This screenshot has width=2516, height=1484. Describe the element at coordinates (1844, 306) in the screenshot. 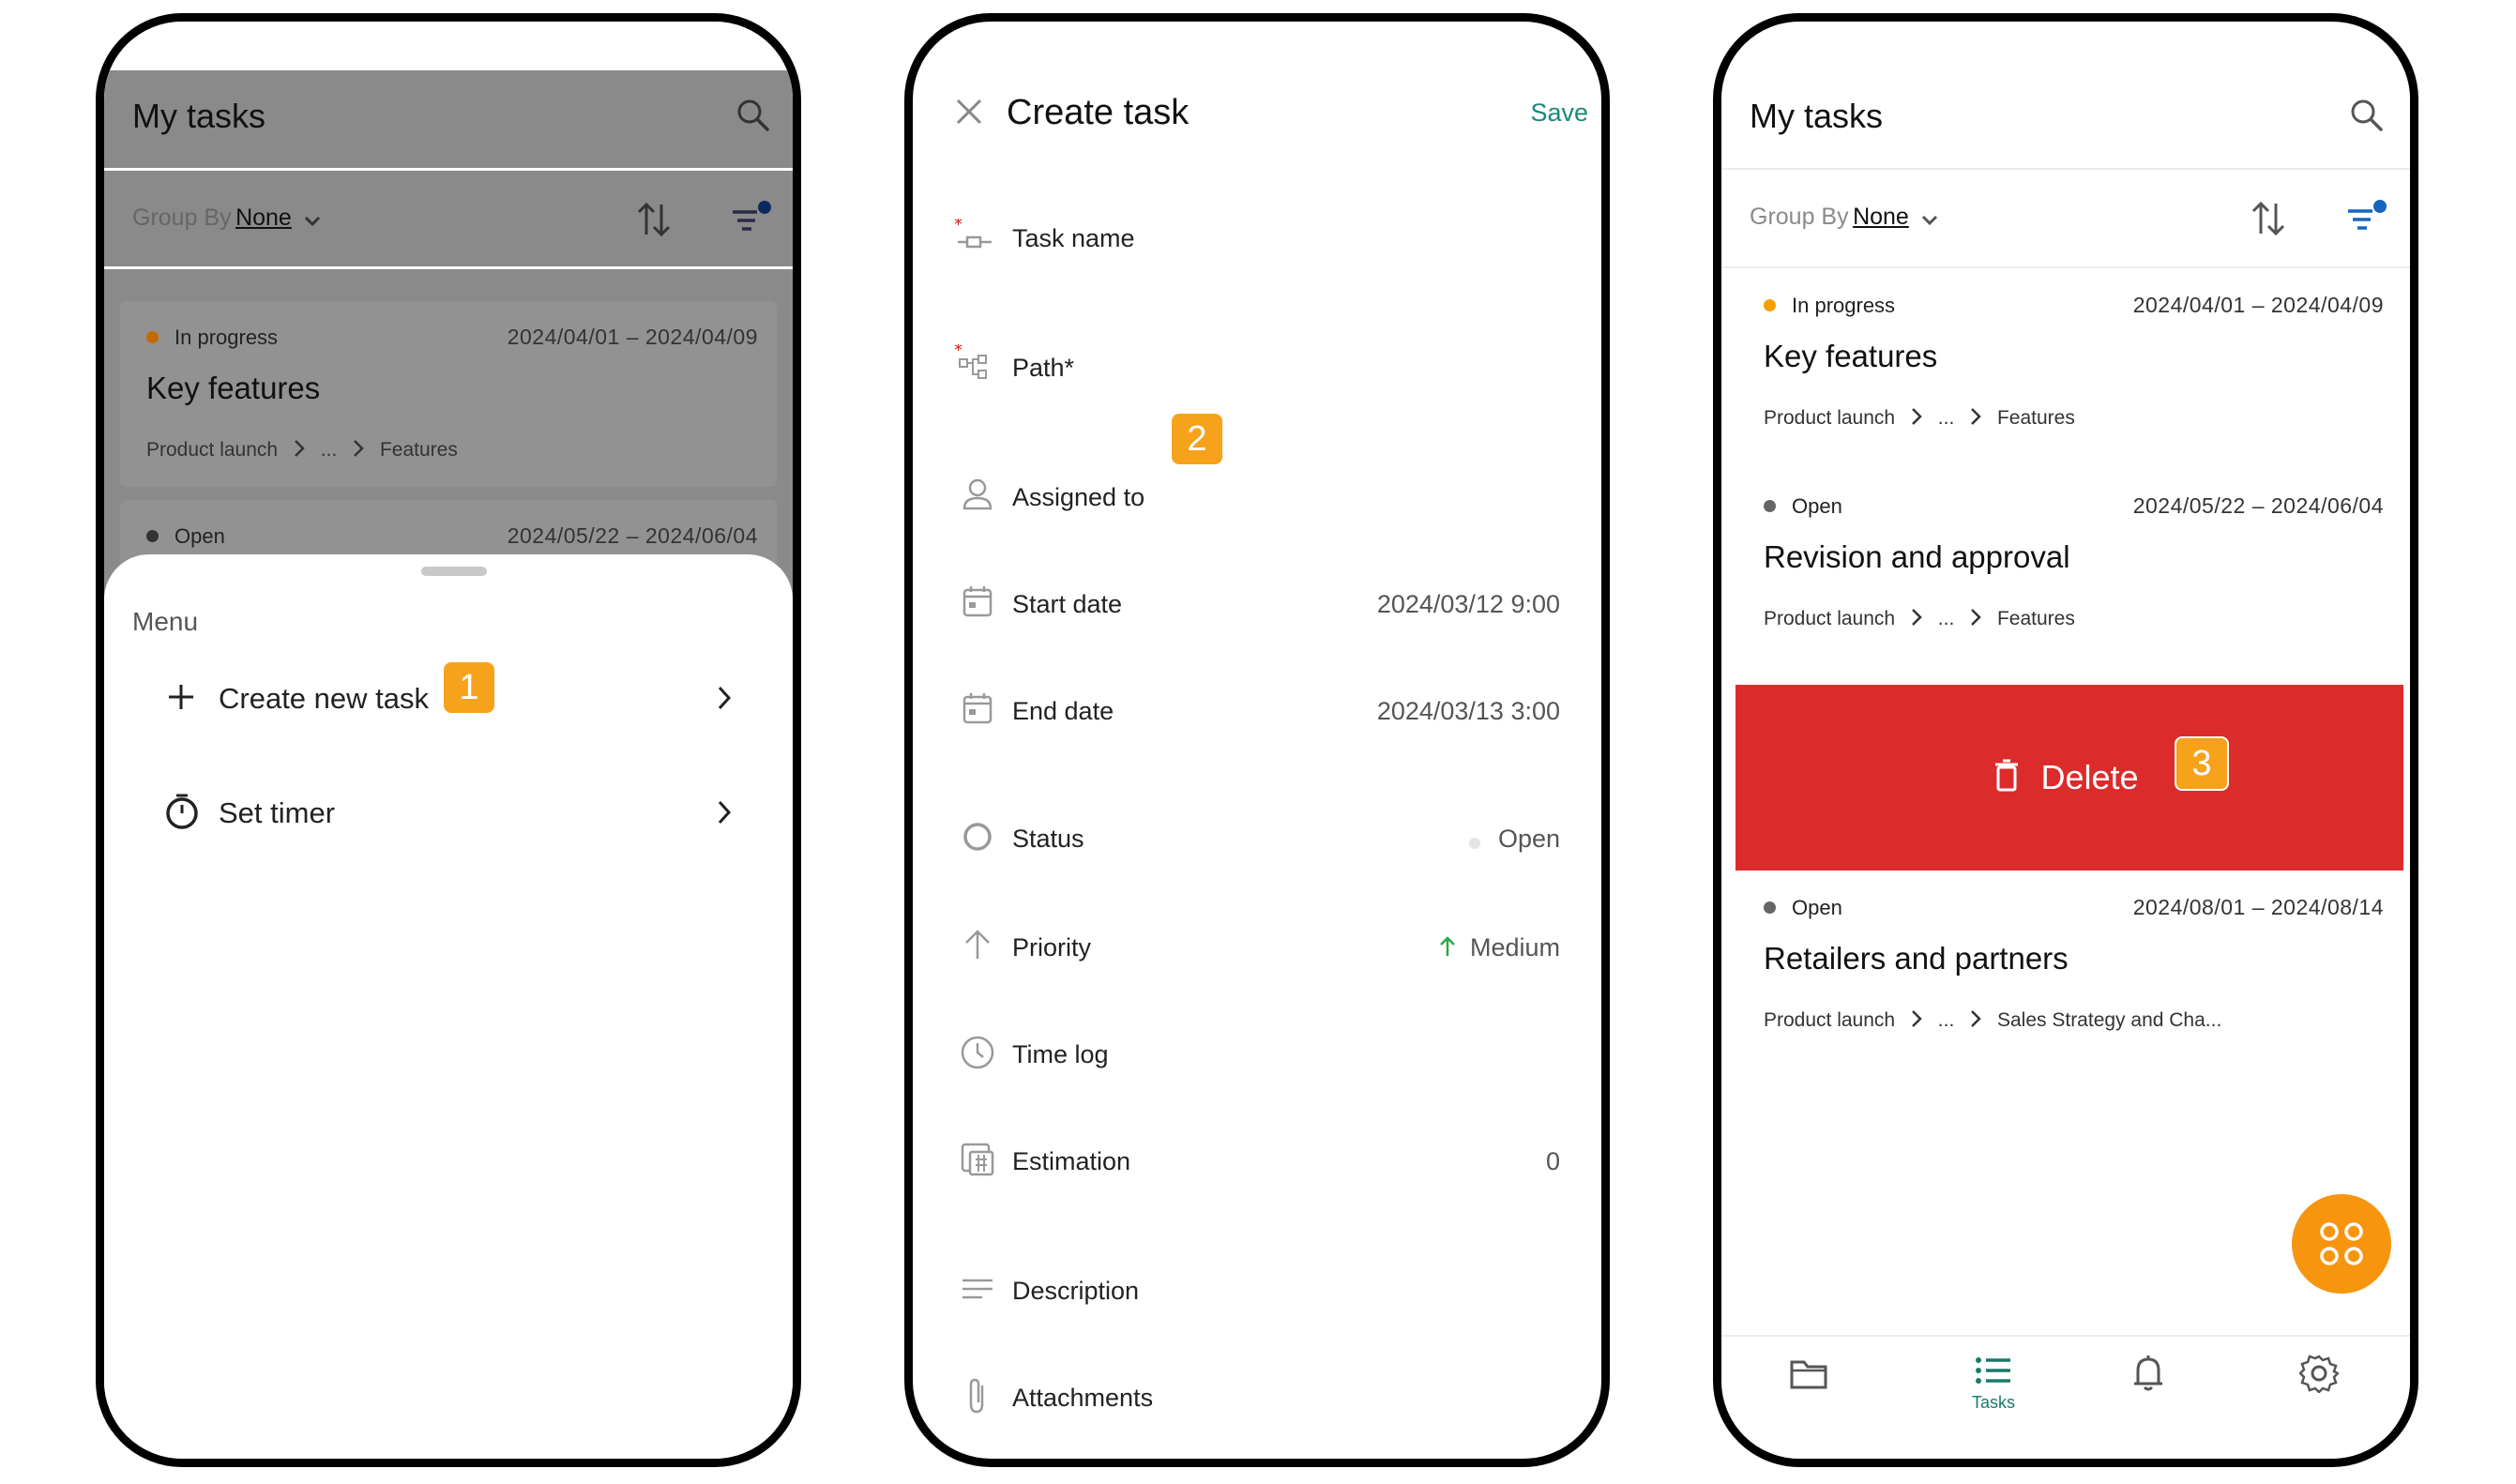

I see `status-text: In progress` at that location.